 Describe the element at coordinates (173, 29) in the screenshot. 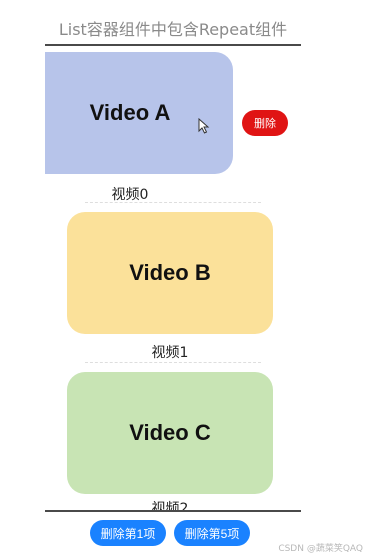

I see `page-title: List容器组件中包含Repeat组件` at that location.